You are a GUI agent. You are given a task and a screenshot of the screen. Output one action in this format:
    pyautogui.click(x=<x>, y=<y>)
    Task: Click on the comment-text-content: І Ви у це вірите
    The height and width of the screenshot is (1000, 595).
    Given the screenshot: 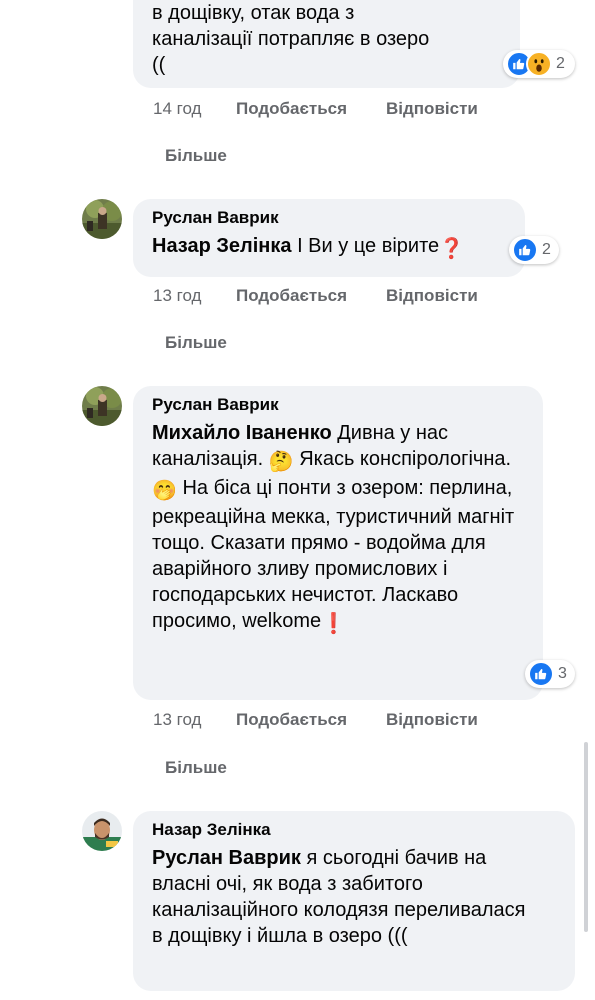 What is the action you would take?
    pyautogui.click(x=365, y=246)
    